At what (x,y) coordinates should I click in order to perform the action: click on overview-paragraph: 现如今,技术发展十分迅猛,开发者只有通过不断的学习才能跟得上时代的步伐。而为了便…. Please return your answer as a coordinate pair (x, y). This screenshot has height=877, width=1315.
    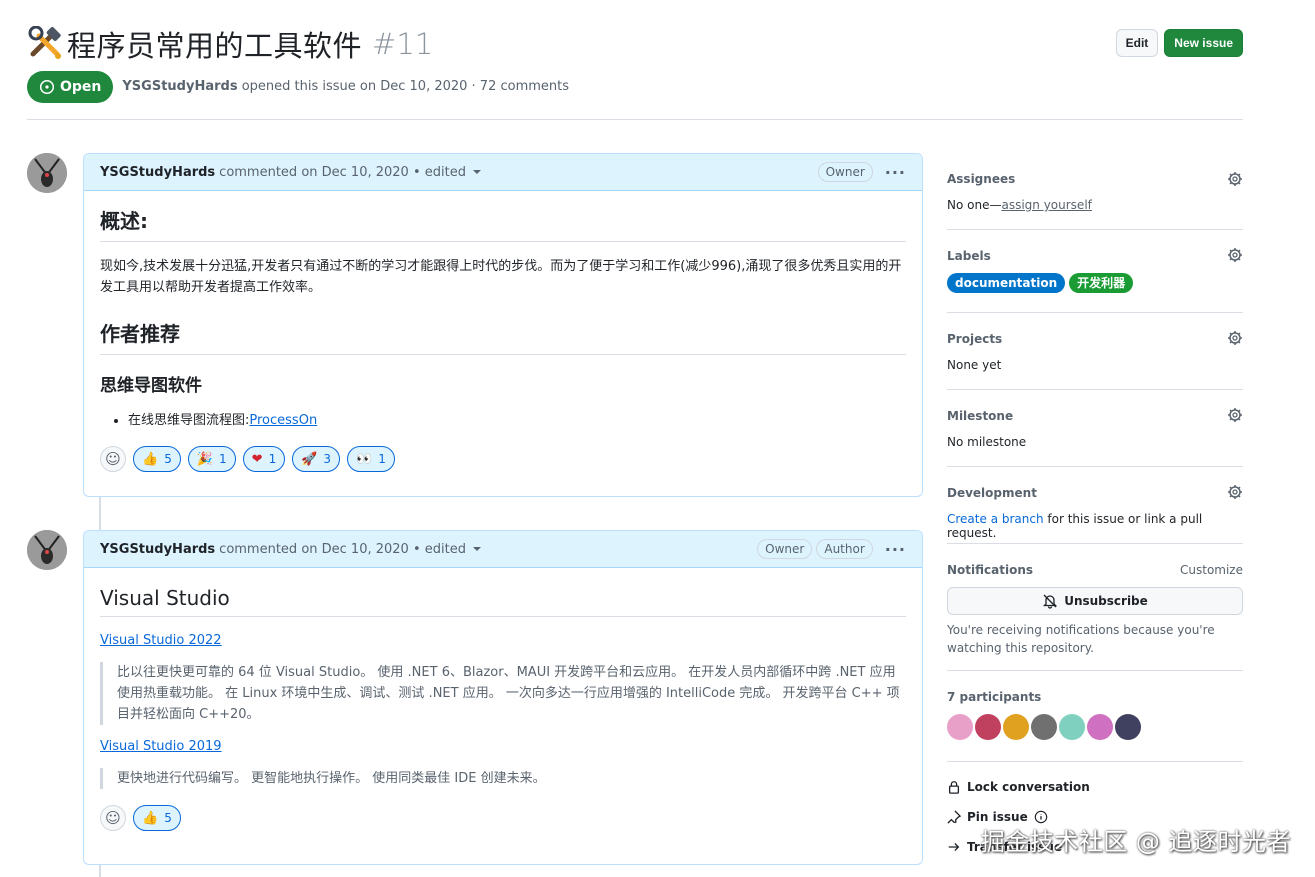
    Looking at the image, I should click on (501, 277).